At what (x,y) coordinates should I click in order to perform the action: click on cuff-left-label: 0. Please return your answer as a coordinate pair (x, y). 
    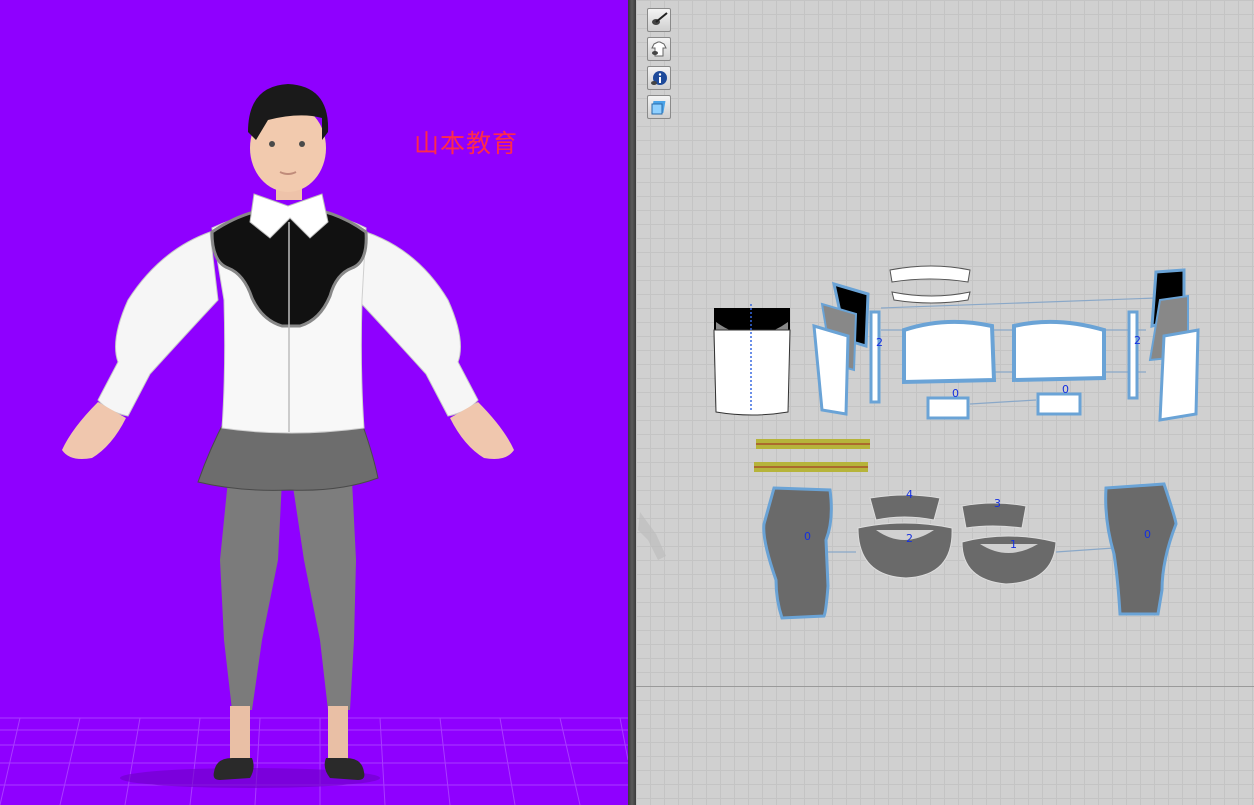
    Looking at the image, I should click on (955, 393).